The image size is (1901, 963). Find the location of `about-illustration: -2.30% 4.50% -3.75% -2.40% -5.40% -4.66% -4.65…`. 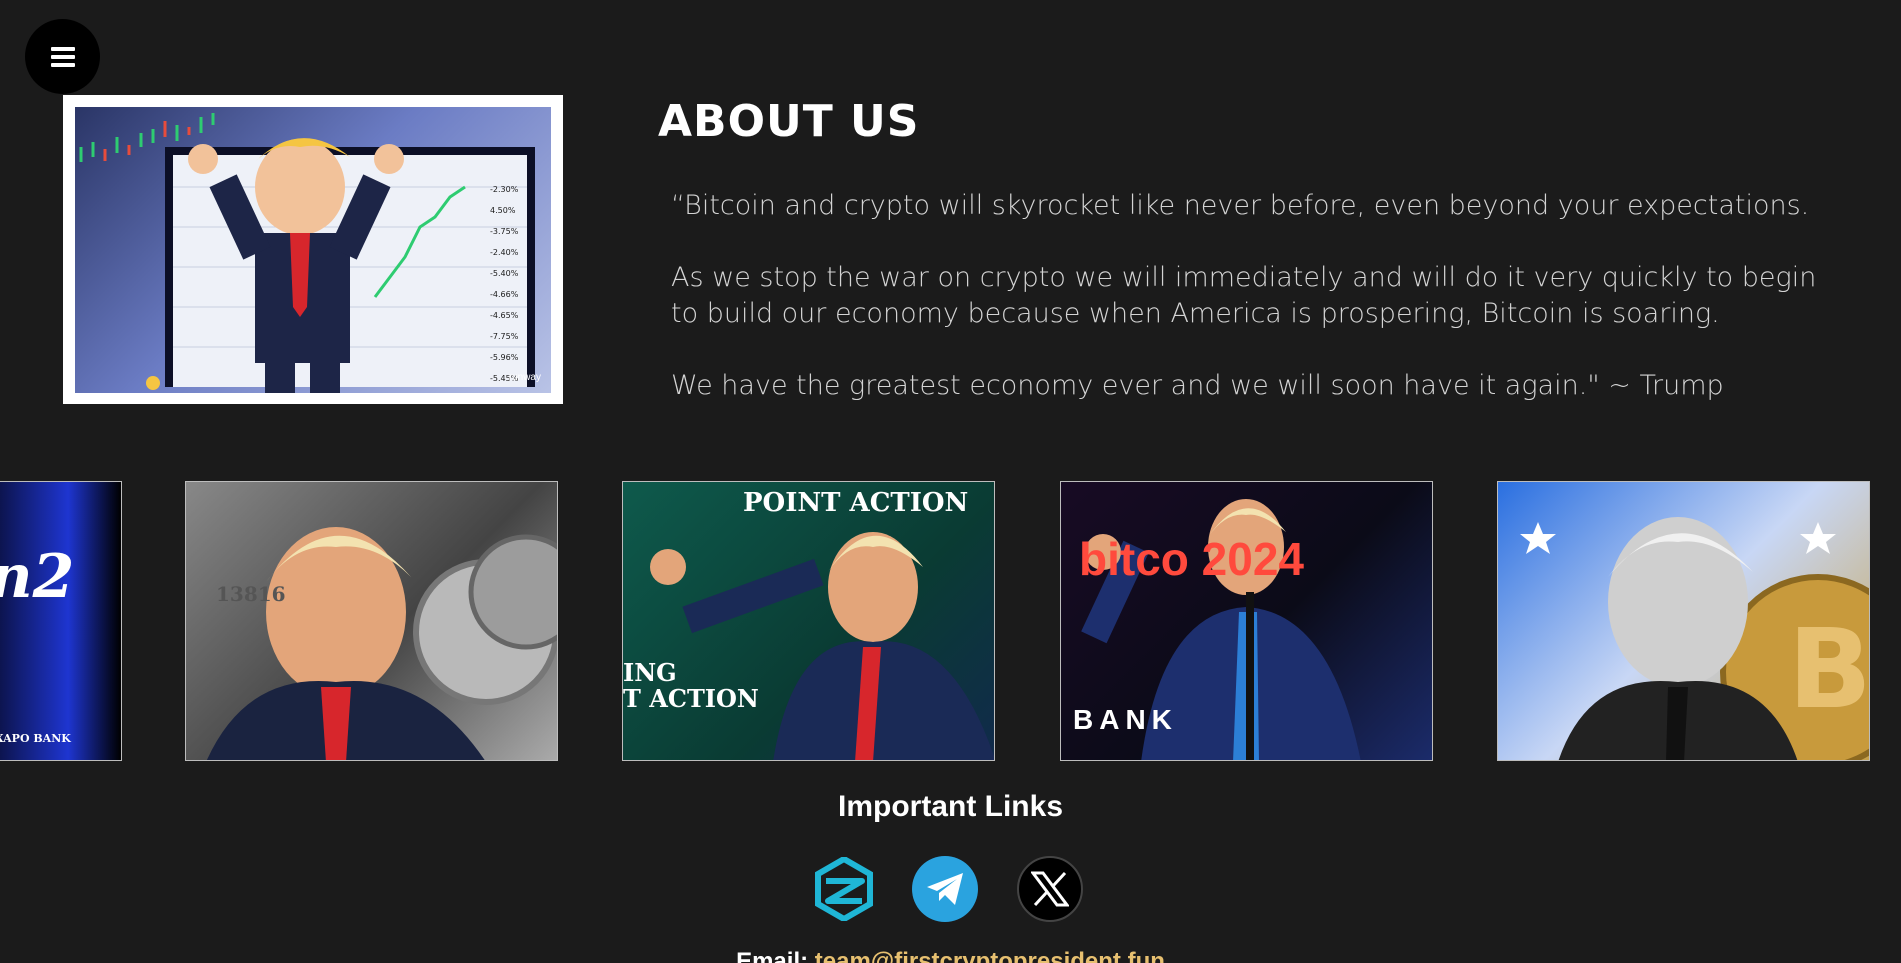

about-illustration: -2.30% 4.50% -3.75% -2.40% -5.40% -4.66% -4.65… is located at coordinates (307, 253).